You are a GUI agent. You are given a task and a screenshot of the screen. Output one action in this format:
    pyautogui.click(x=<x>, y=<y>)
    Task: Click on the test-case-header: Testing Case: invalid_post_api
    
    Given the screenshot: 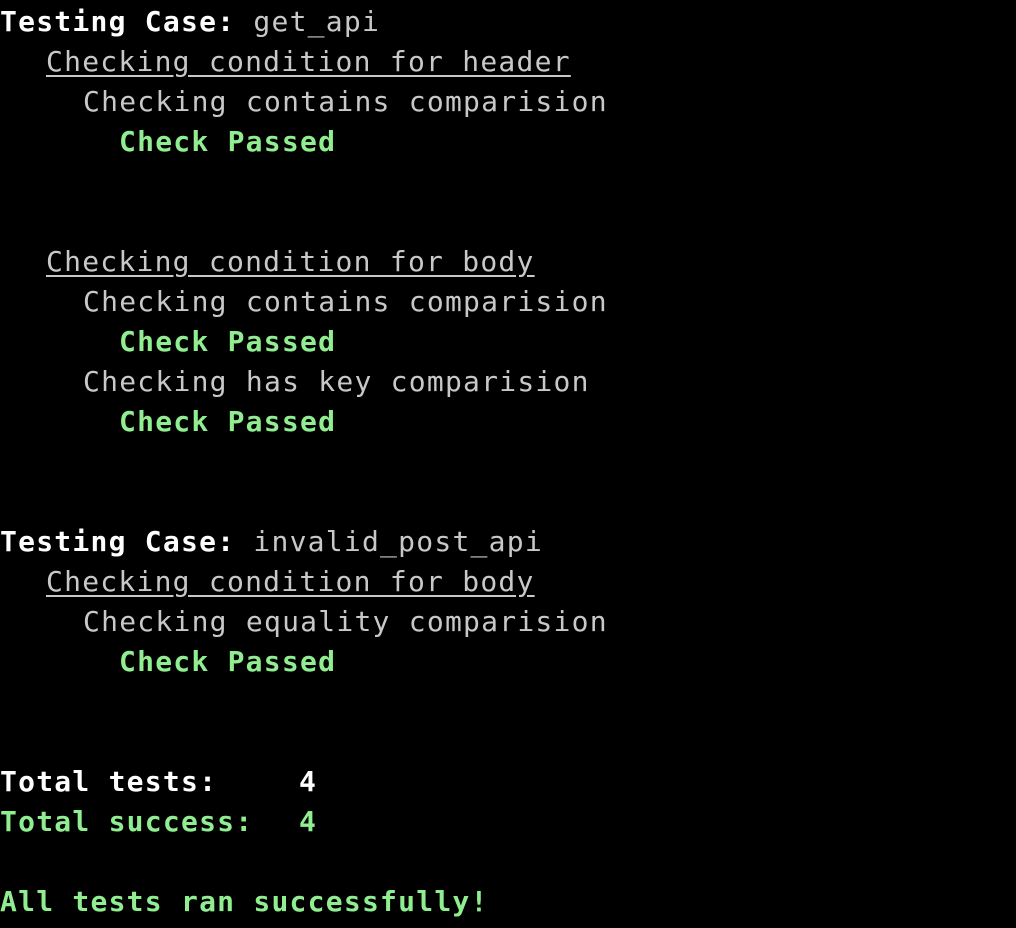 What is the action you would take?
    pyautogui.click(x=271, y=542)
    